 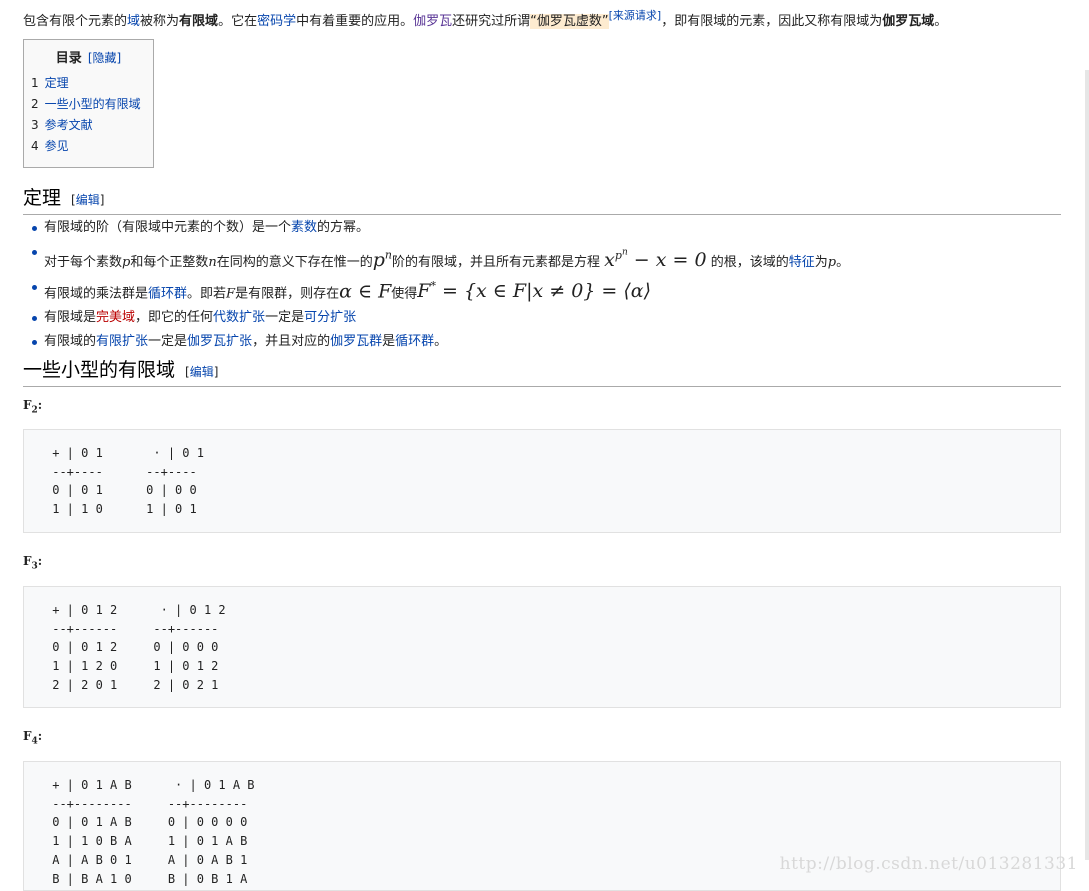 I want to click on intro-text: ，即有限域的元素，因此又称有限域为, so click(x=772, y=21).